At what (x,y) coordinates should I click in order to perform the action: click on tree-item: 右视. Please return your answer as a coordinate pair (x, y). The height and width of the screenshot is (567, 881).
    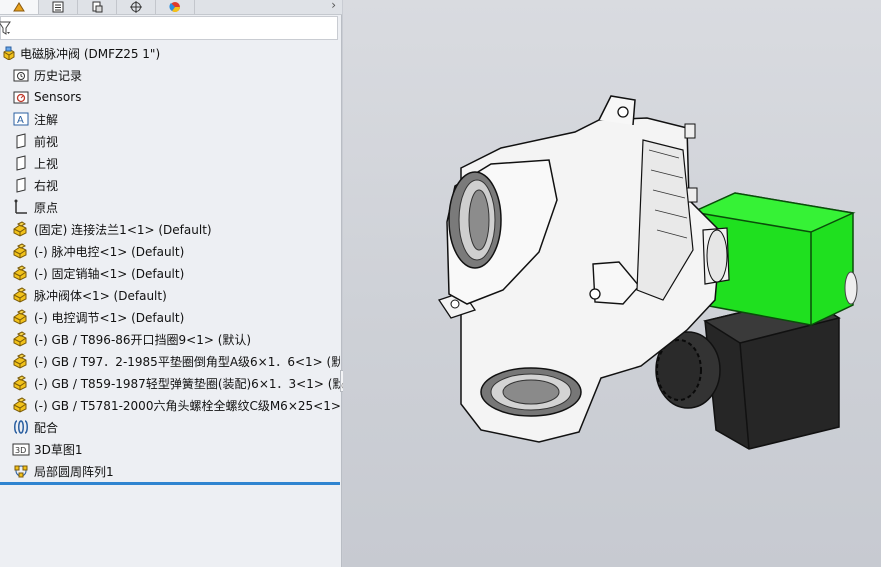
    Looking at the image, I should click on (35, 185).